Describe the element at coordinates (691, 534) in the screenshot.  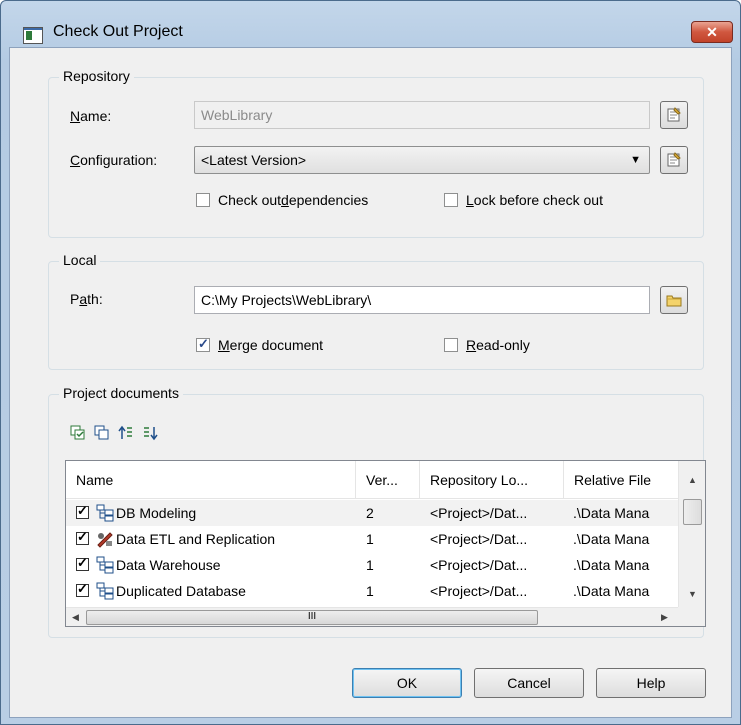
I see `vertical-scrollbar: ▲ ▼` at that location.